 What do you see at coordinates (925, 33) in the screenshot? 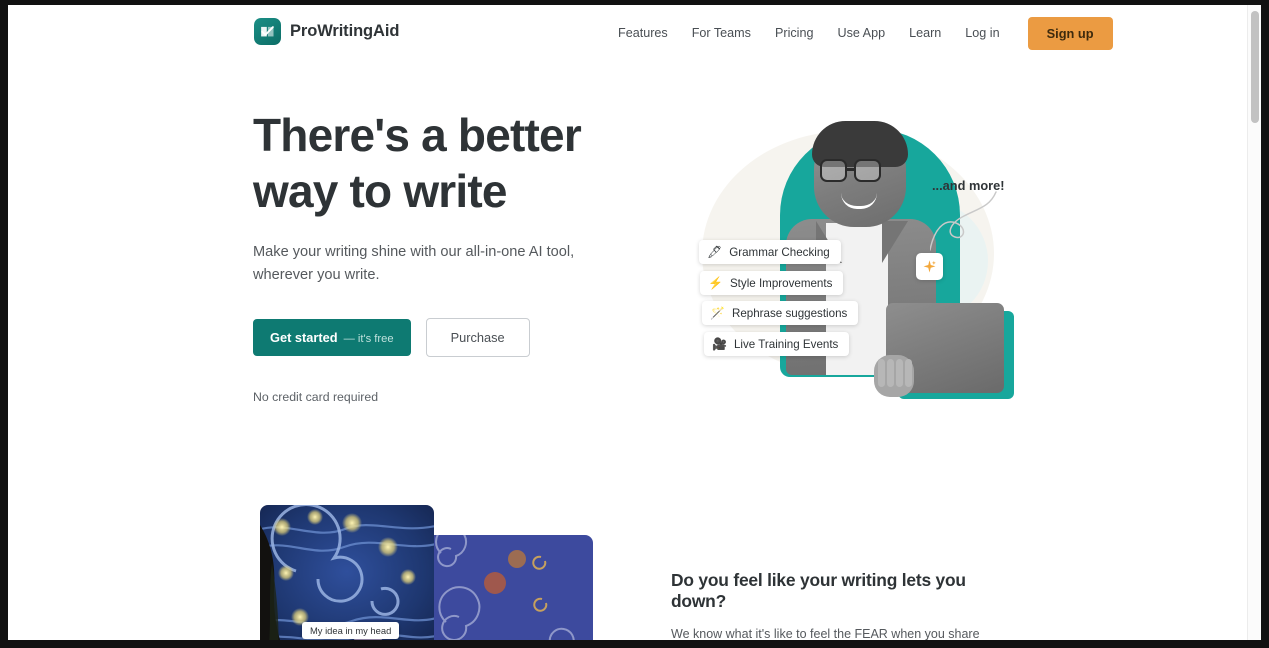
I see `nav-link-learn: Learn` at bounding box center [925, 33].